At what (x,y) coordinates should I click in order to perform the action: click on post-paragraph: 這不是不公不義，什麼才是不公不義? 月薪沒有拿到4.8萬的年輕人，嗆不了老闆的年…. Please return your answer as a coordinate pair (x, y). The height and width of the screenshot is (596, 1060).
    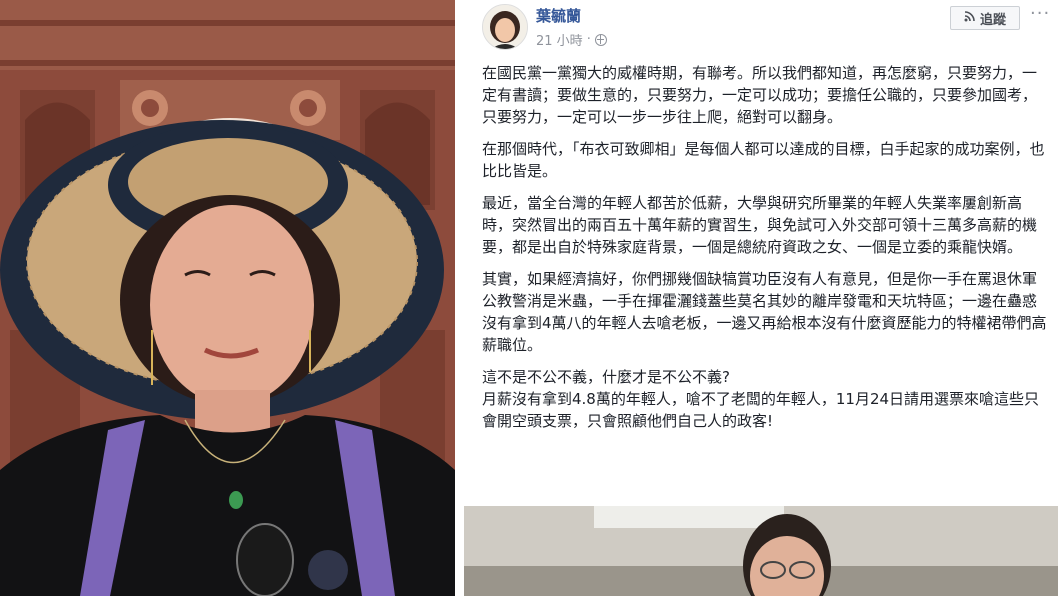
    Looking at the image, I should click on (761, 399).